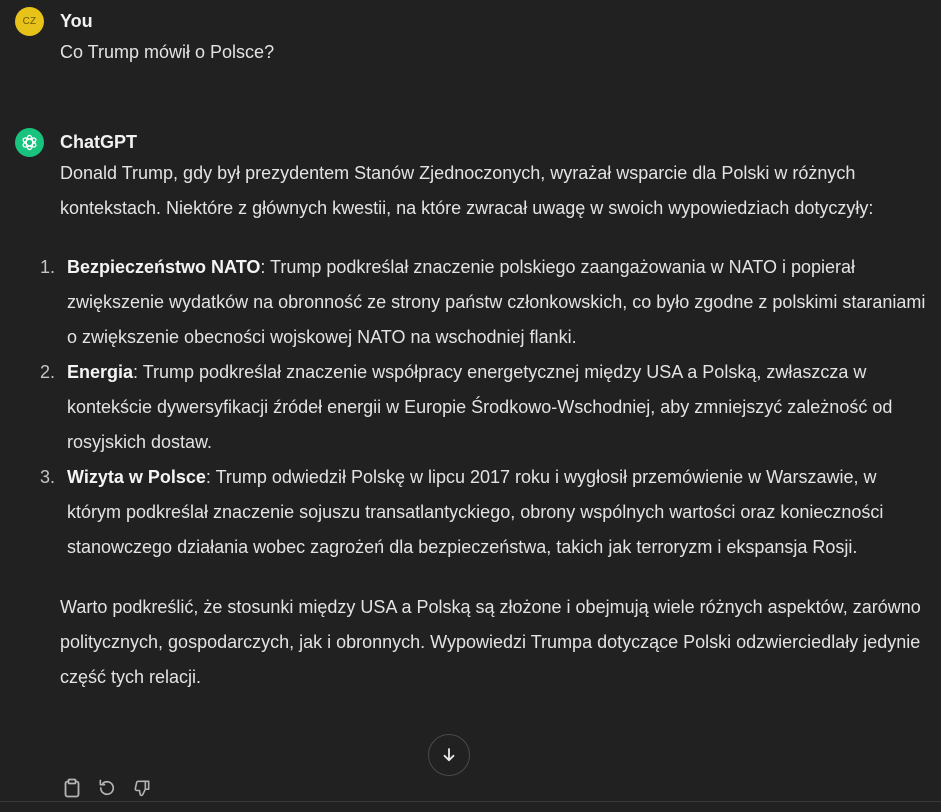 Image resolution: width=941 pixels, height=812 pixels. What do you see at coordinates (48, 372) in the screenshot?
I see `list-item-number: 2.` at bounding box center [48, 372].